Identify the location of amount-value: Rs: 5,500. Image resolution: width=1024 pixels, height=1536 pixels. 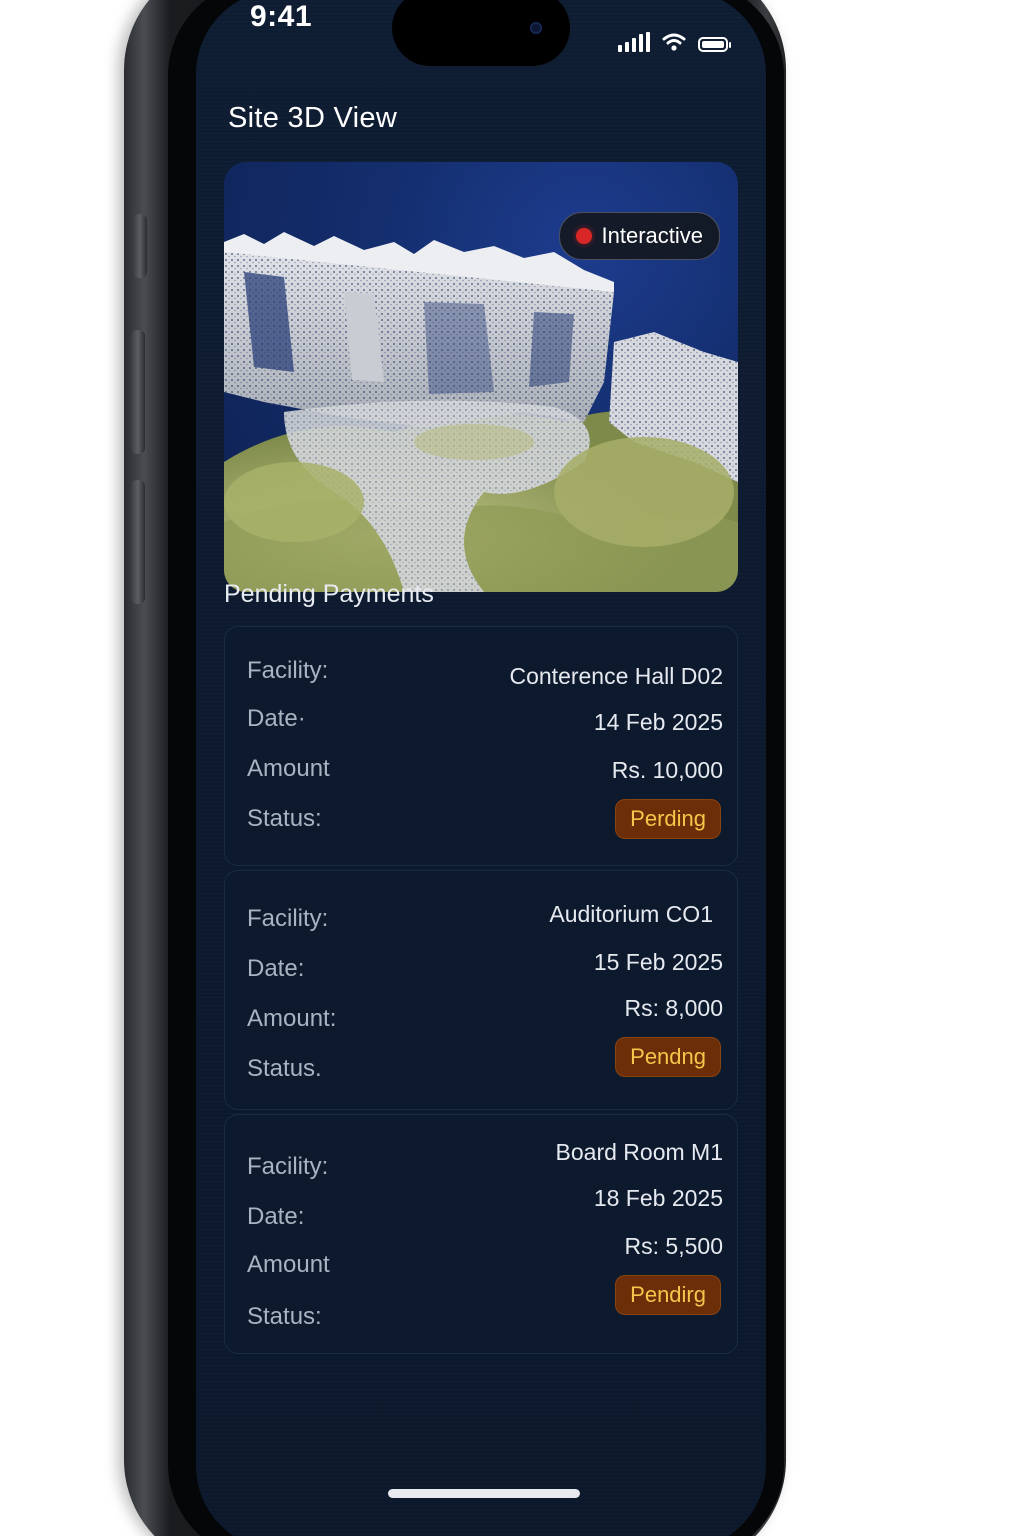
(673, 1246).